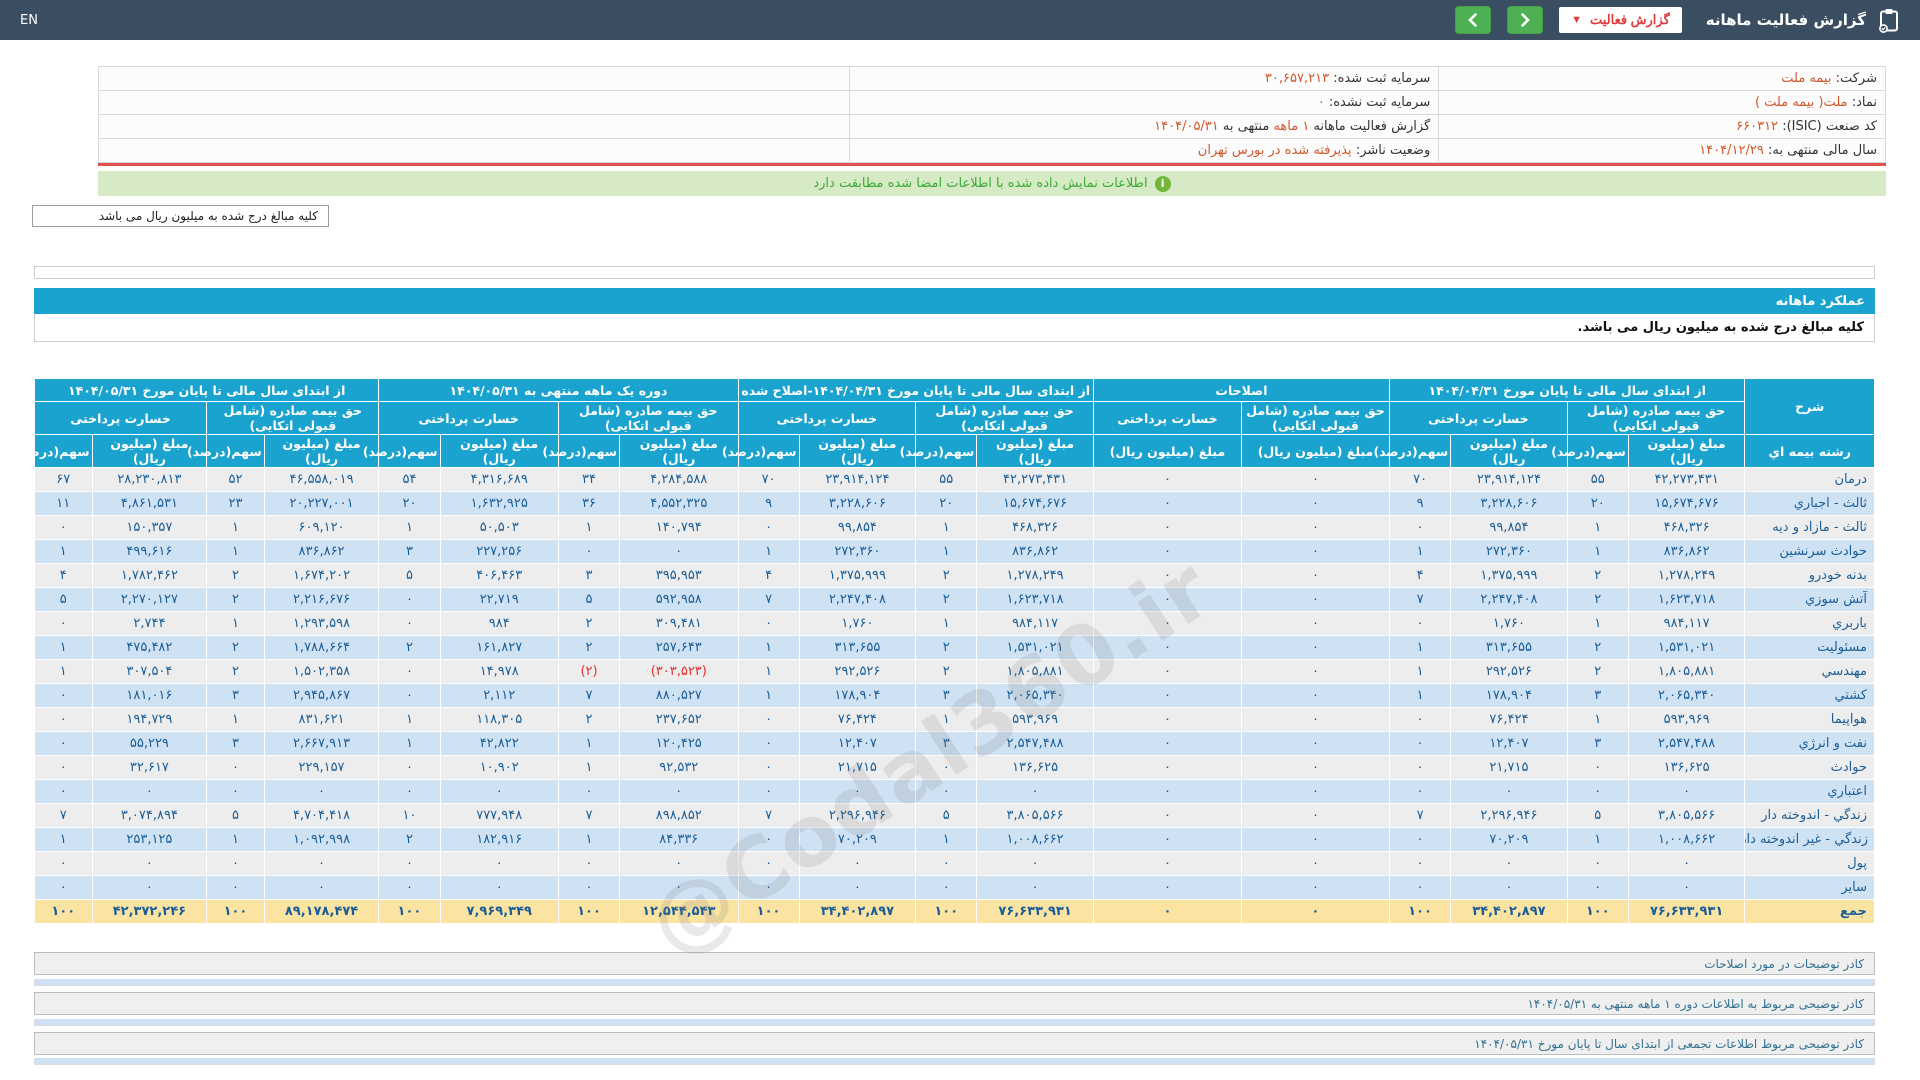 This screenshot has width=1920, height=1080. Describe the element at coordinates (1662, 150) in the screenshot. I see `fiscal-year-cell: سال مالی منتهی به: ۱۴۰۴/۱۲/۲۹` at that location.